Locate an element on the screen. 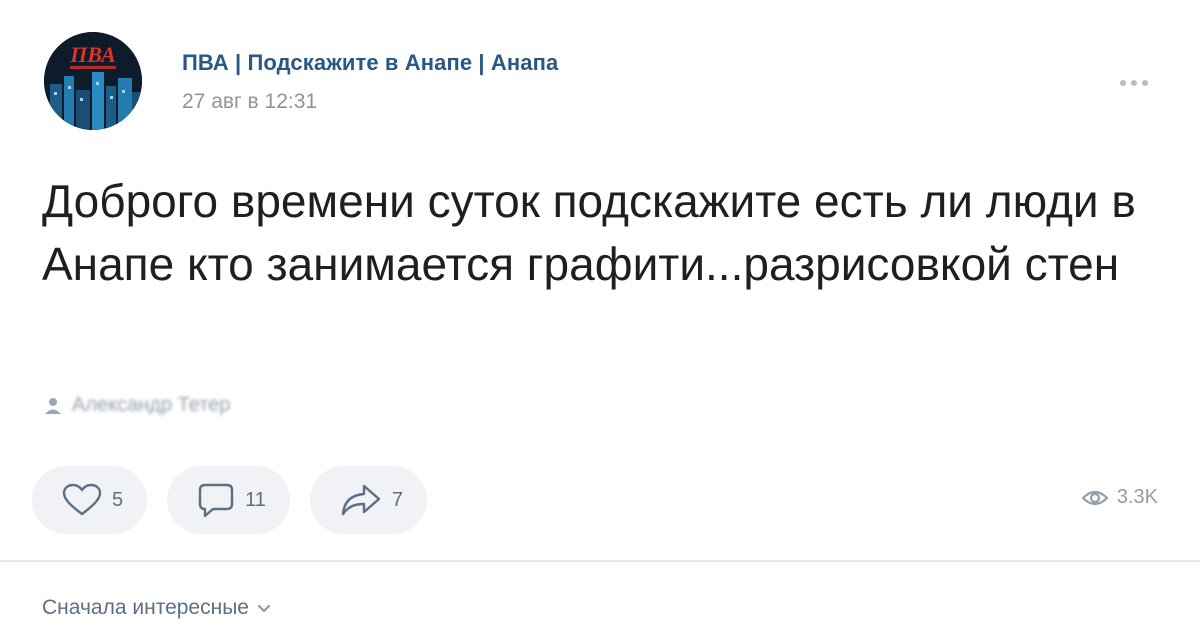 The image size is (1200, 628). comment-button: 11 is located at coordinates (228, 500).